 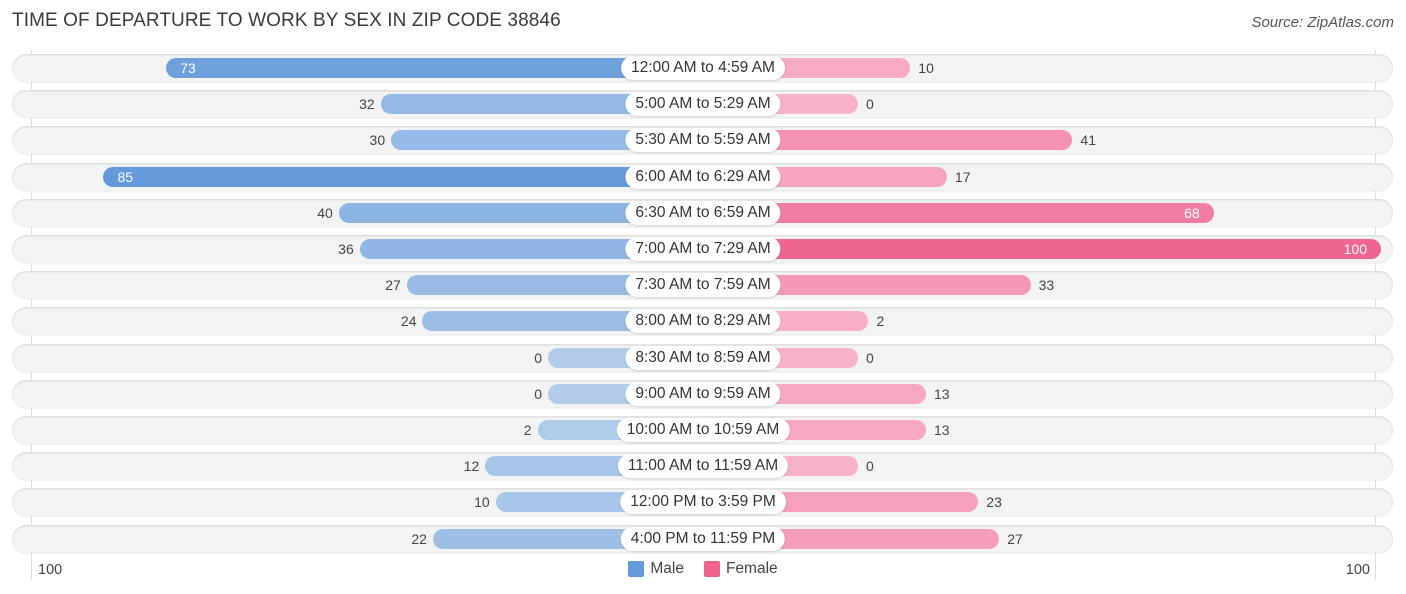 I want to click on female-value-label: 17, so click(x=962, y=176).